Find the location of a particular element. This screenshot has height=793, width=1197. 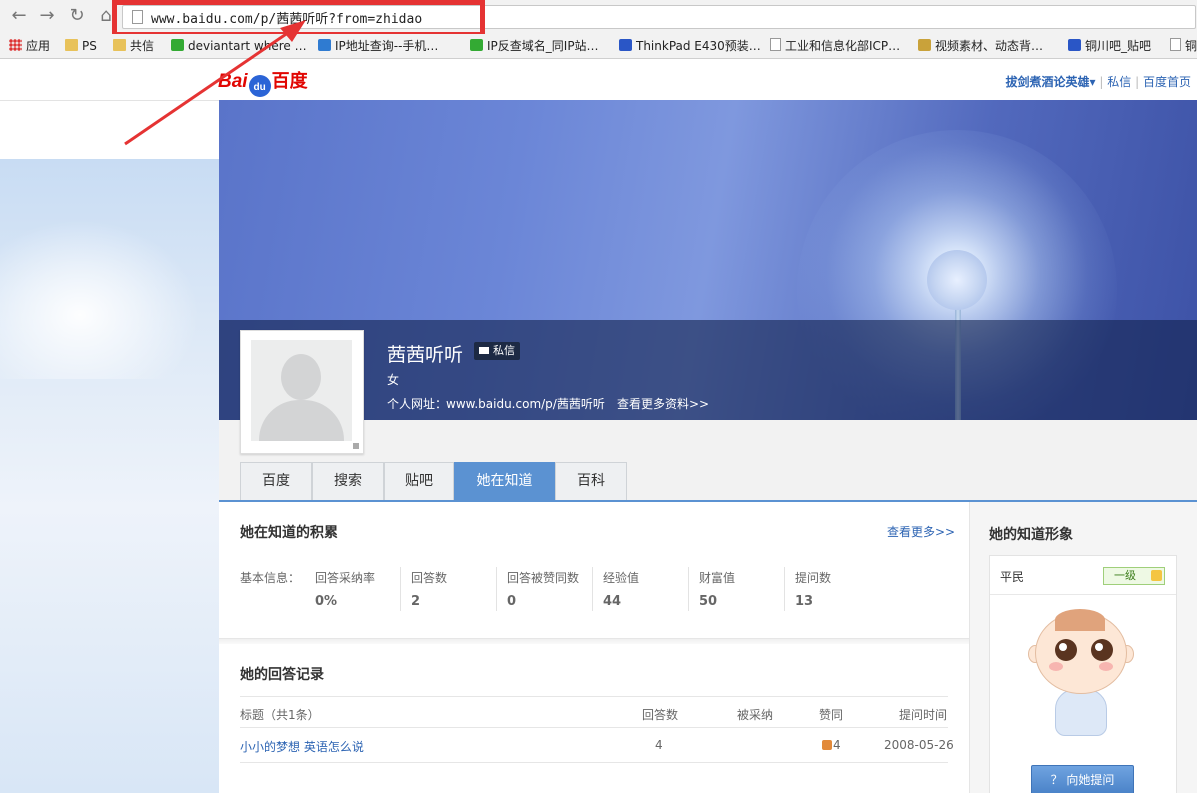

stat-label: 回答被赞同数 is located at coordinates (543, 578).